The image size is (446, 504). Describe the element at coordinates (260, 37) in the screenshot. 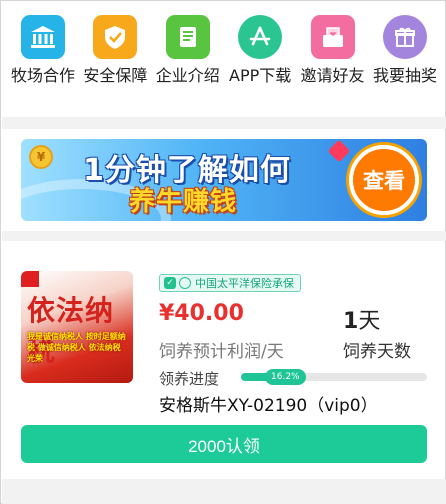

I see `app-store-icon` at that location.